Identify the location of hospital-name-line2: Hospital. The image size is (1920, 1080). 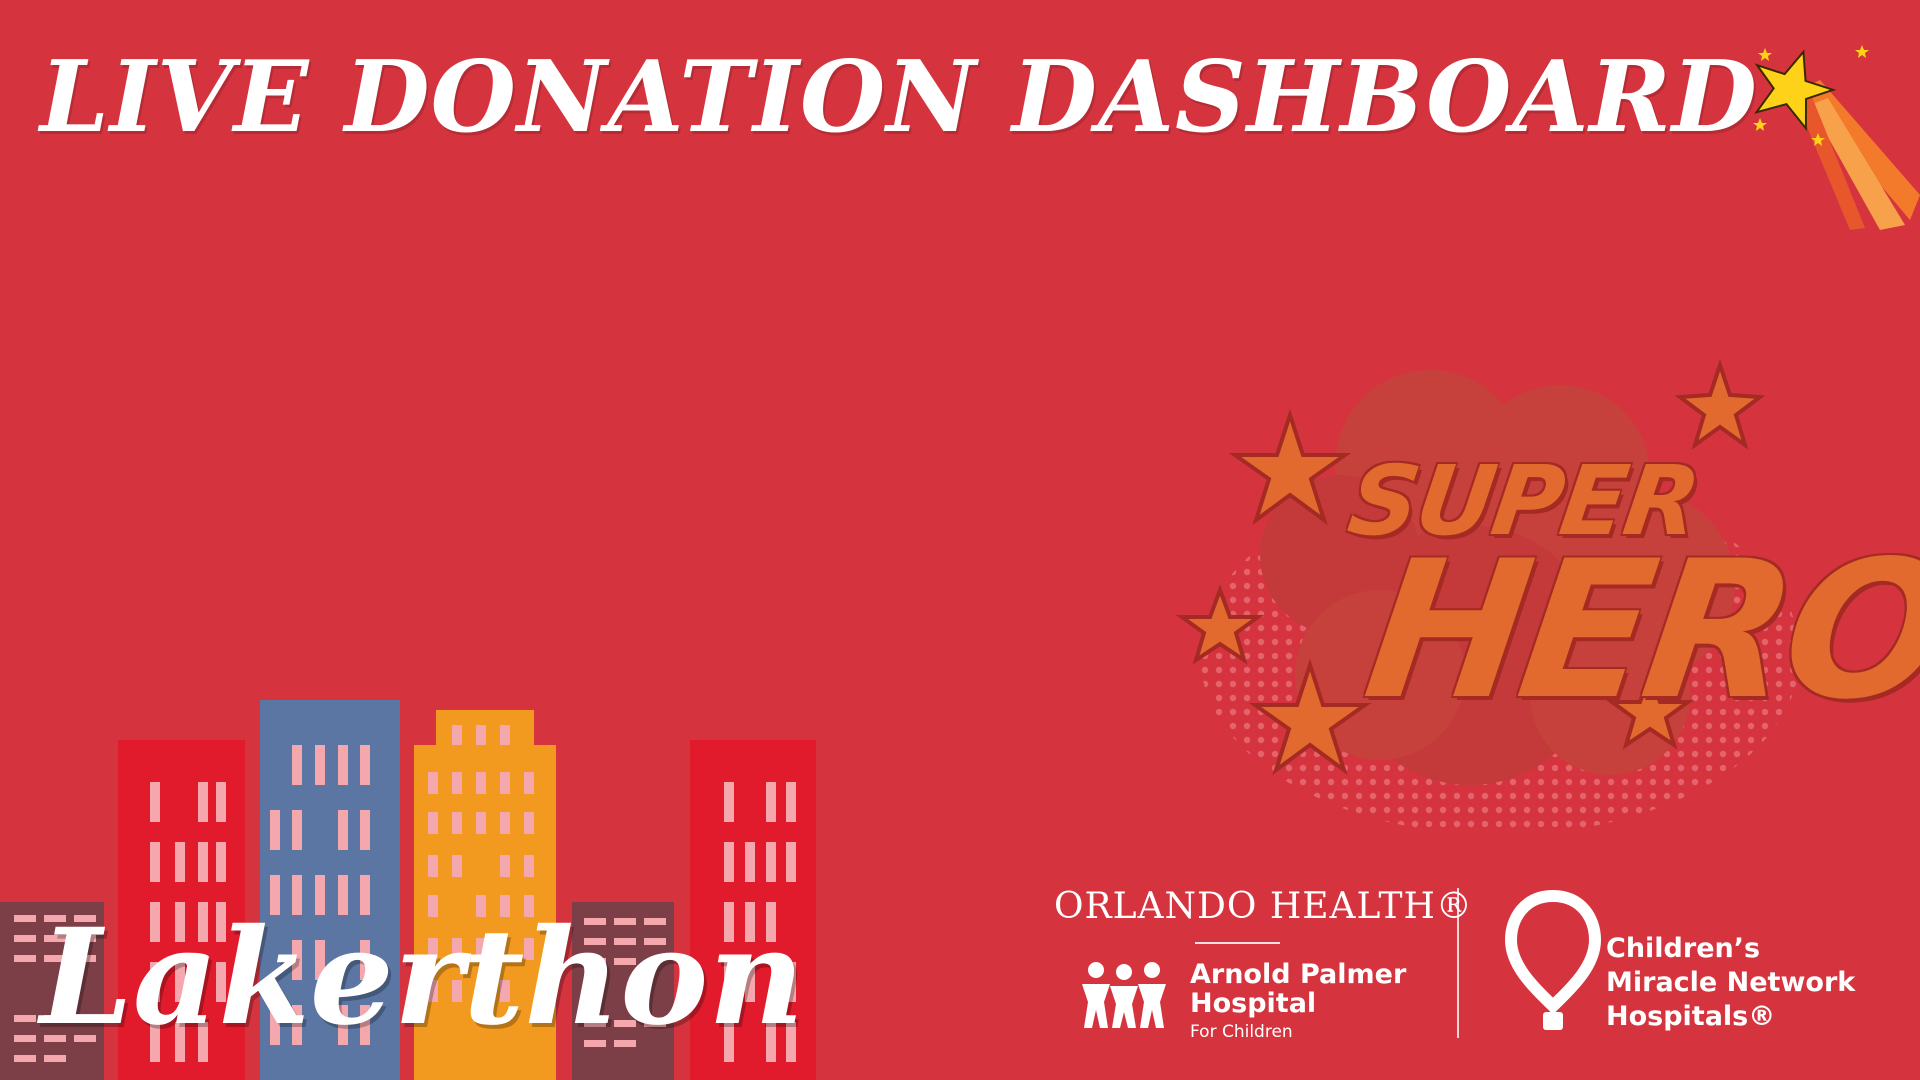
(1253, 1003).